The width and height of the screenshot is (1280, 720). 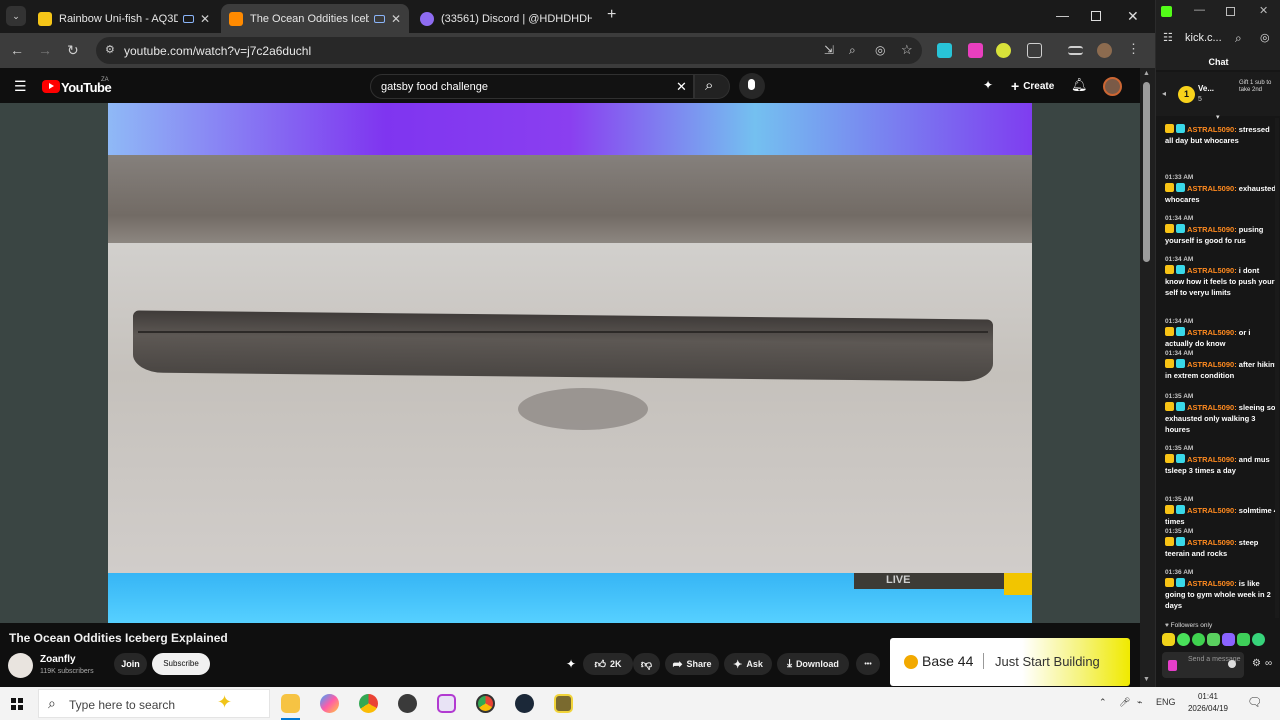 I want to click on share-button: ➦ Share, so click(x=692, y=664).